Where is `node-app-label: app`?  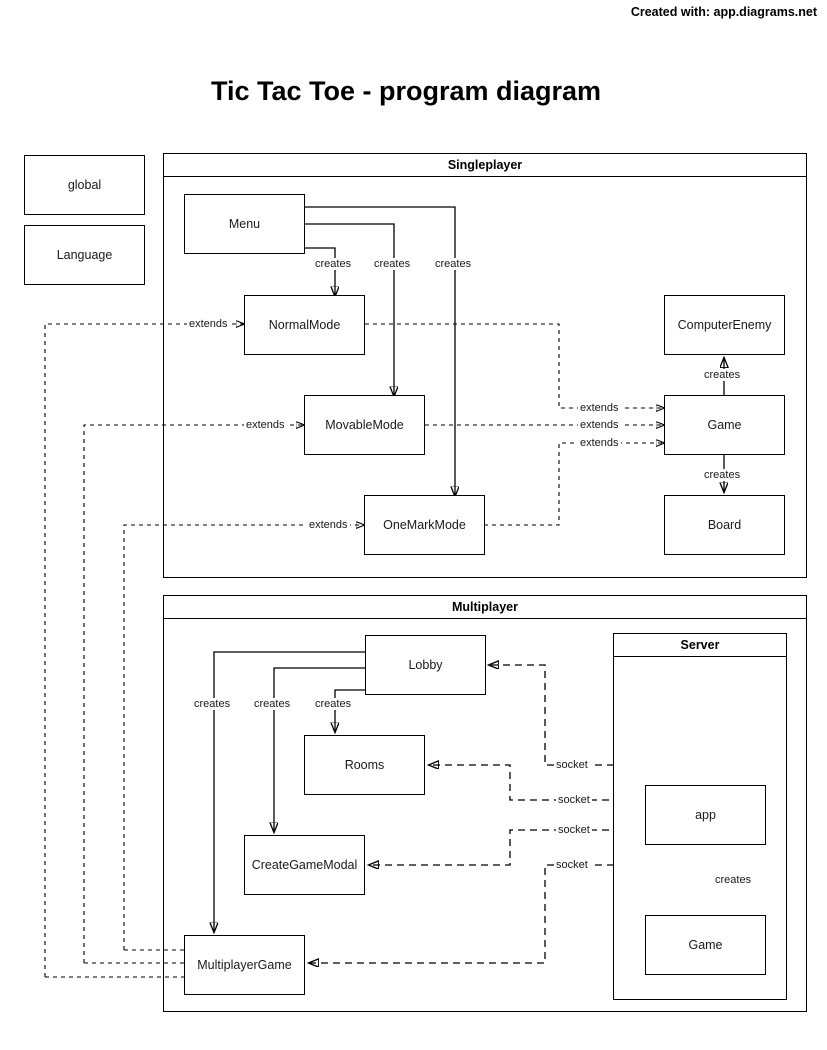 node-app-label: app is located at coordinates (705, 815).